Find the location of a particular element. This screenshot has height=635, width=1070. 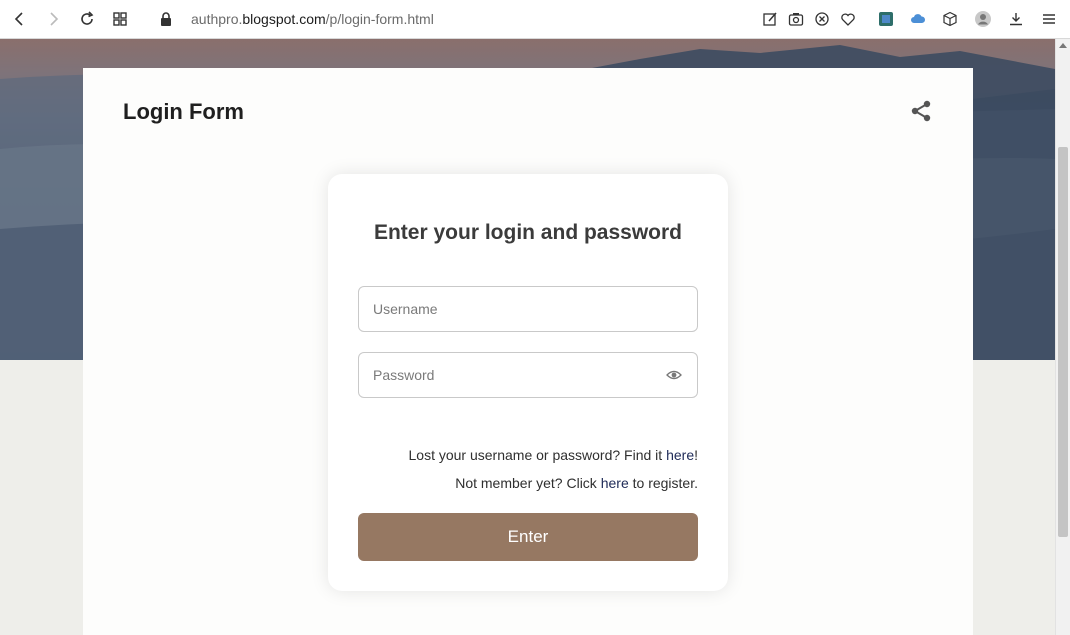

menu-icon is located at coordinates (1049, 19).